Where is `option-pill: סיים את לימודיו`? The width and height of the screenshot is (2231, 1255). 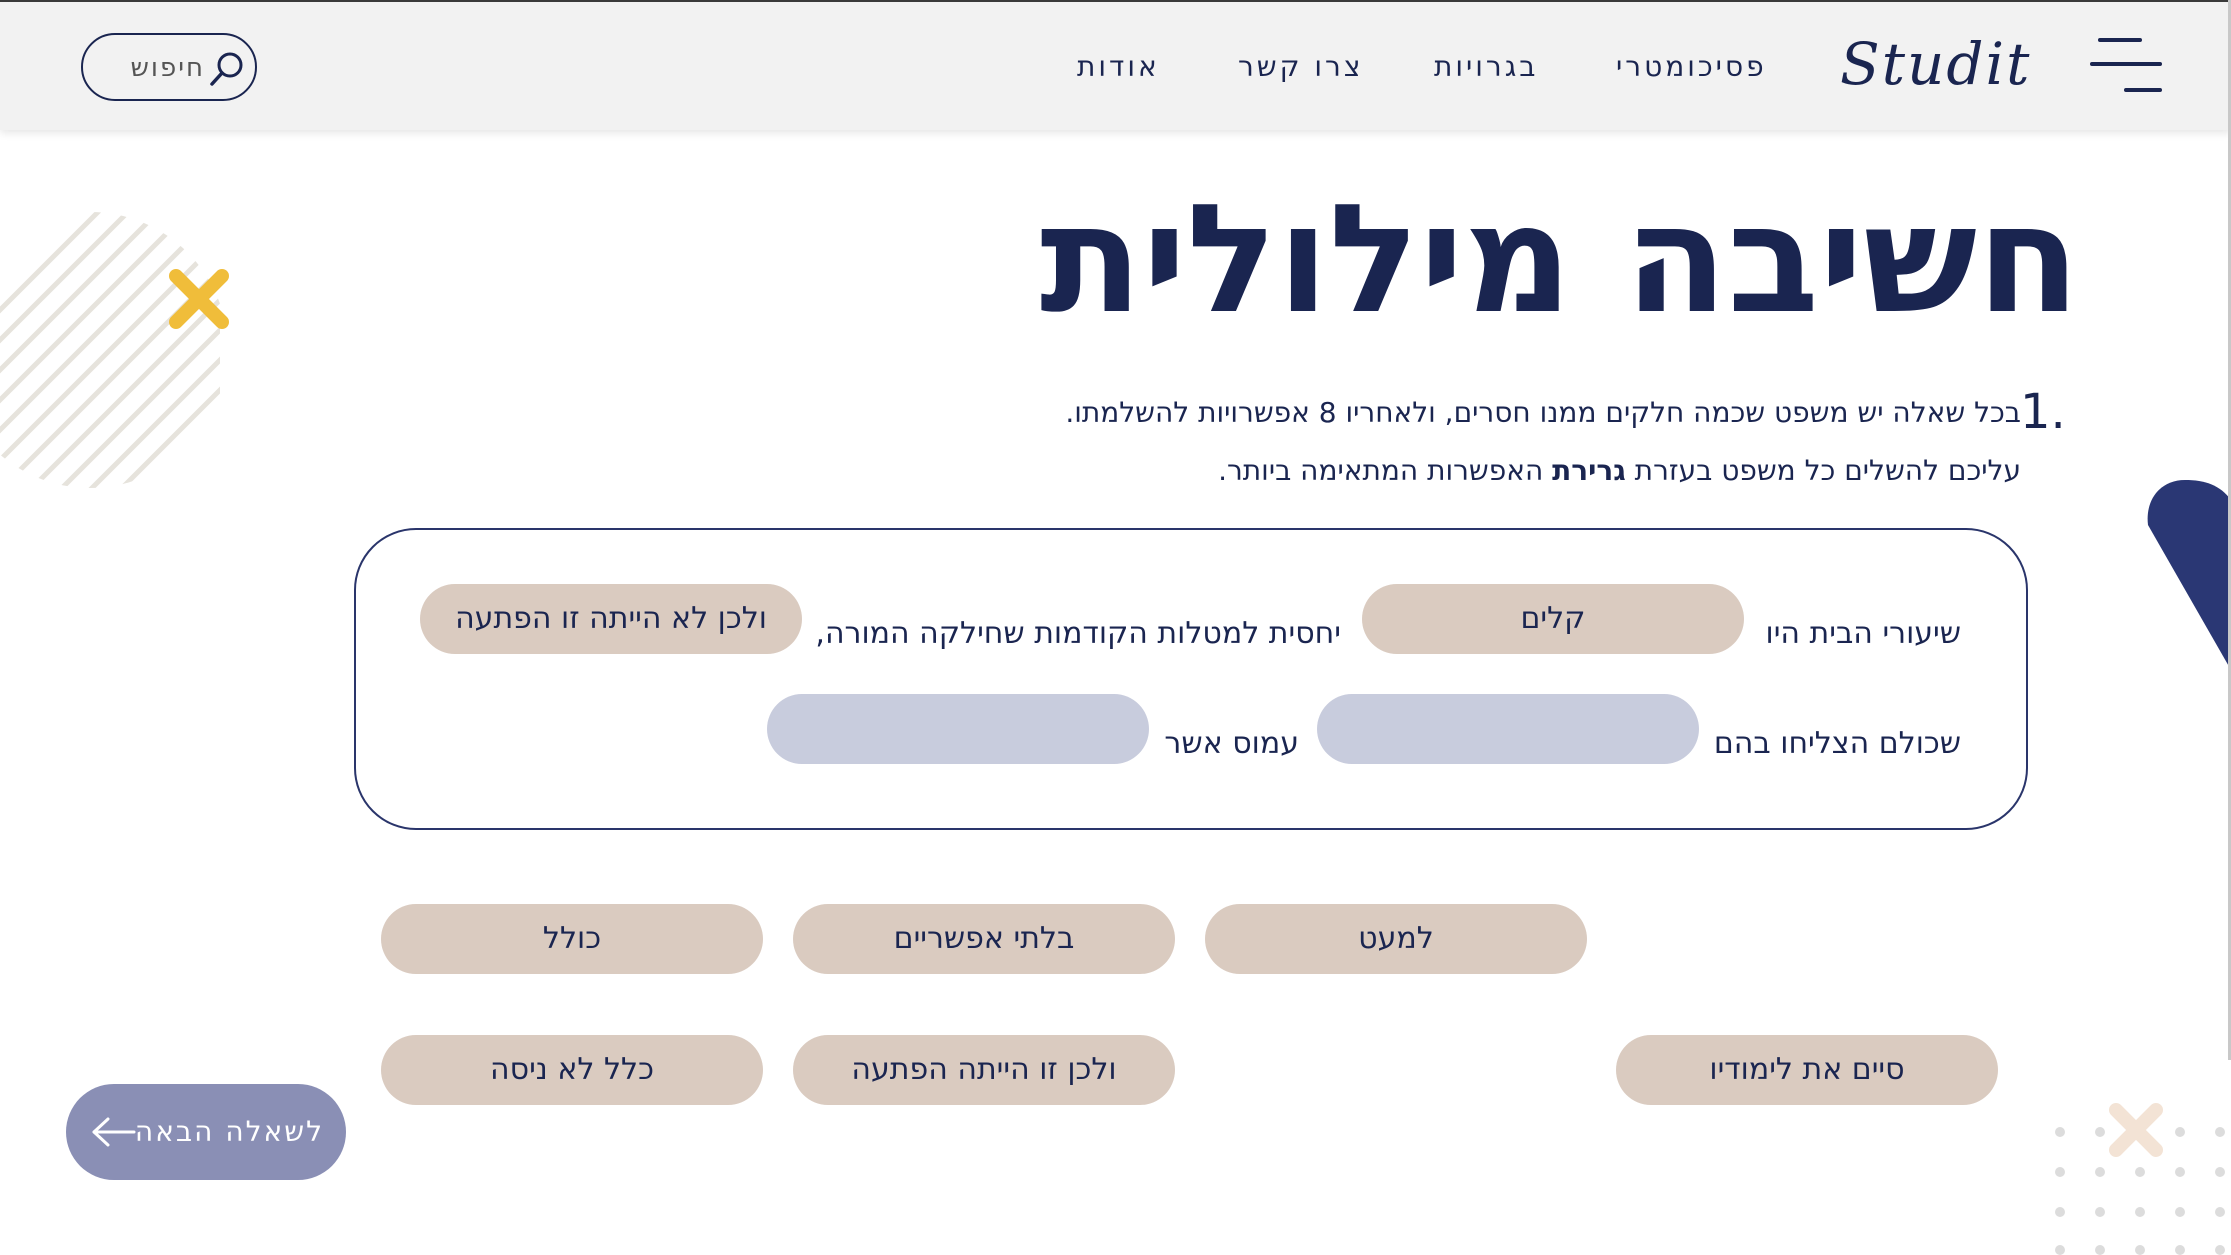 option-pill: סיים את לימודיו is located at coordinates (1807, 1070).